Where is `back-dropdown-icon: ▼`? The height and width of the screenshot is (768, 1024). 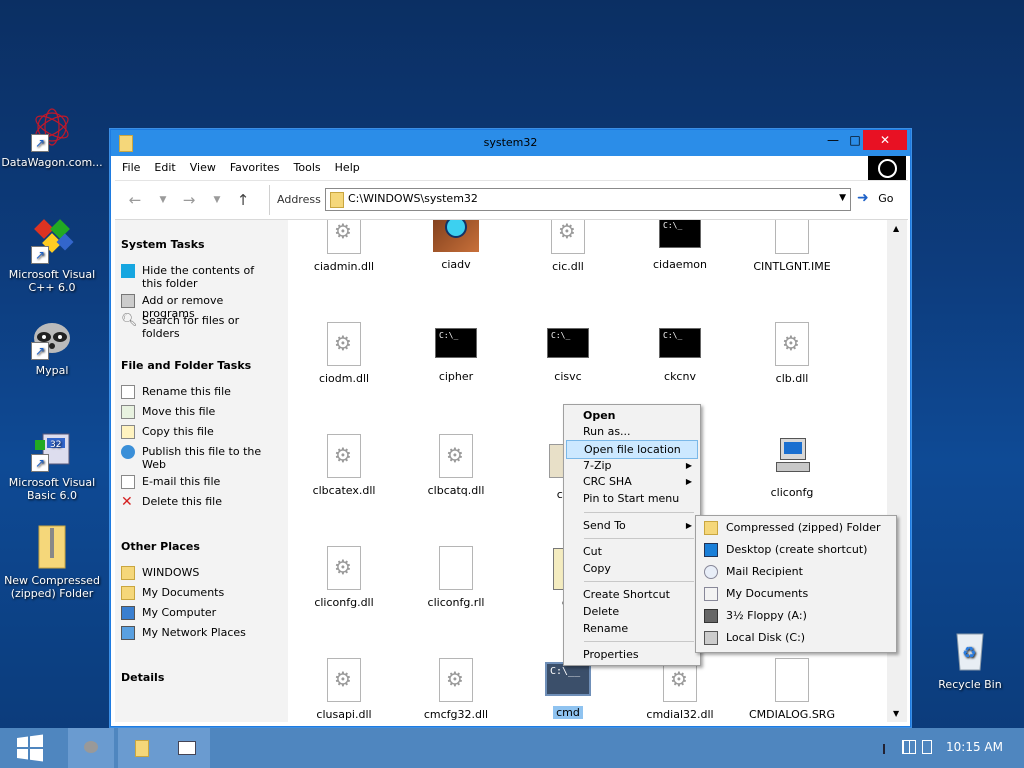 back-dropdown-icon: ▼ is located at coordinates (163, 200).